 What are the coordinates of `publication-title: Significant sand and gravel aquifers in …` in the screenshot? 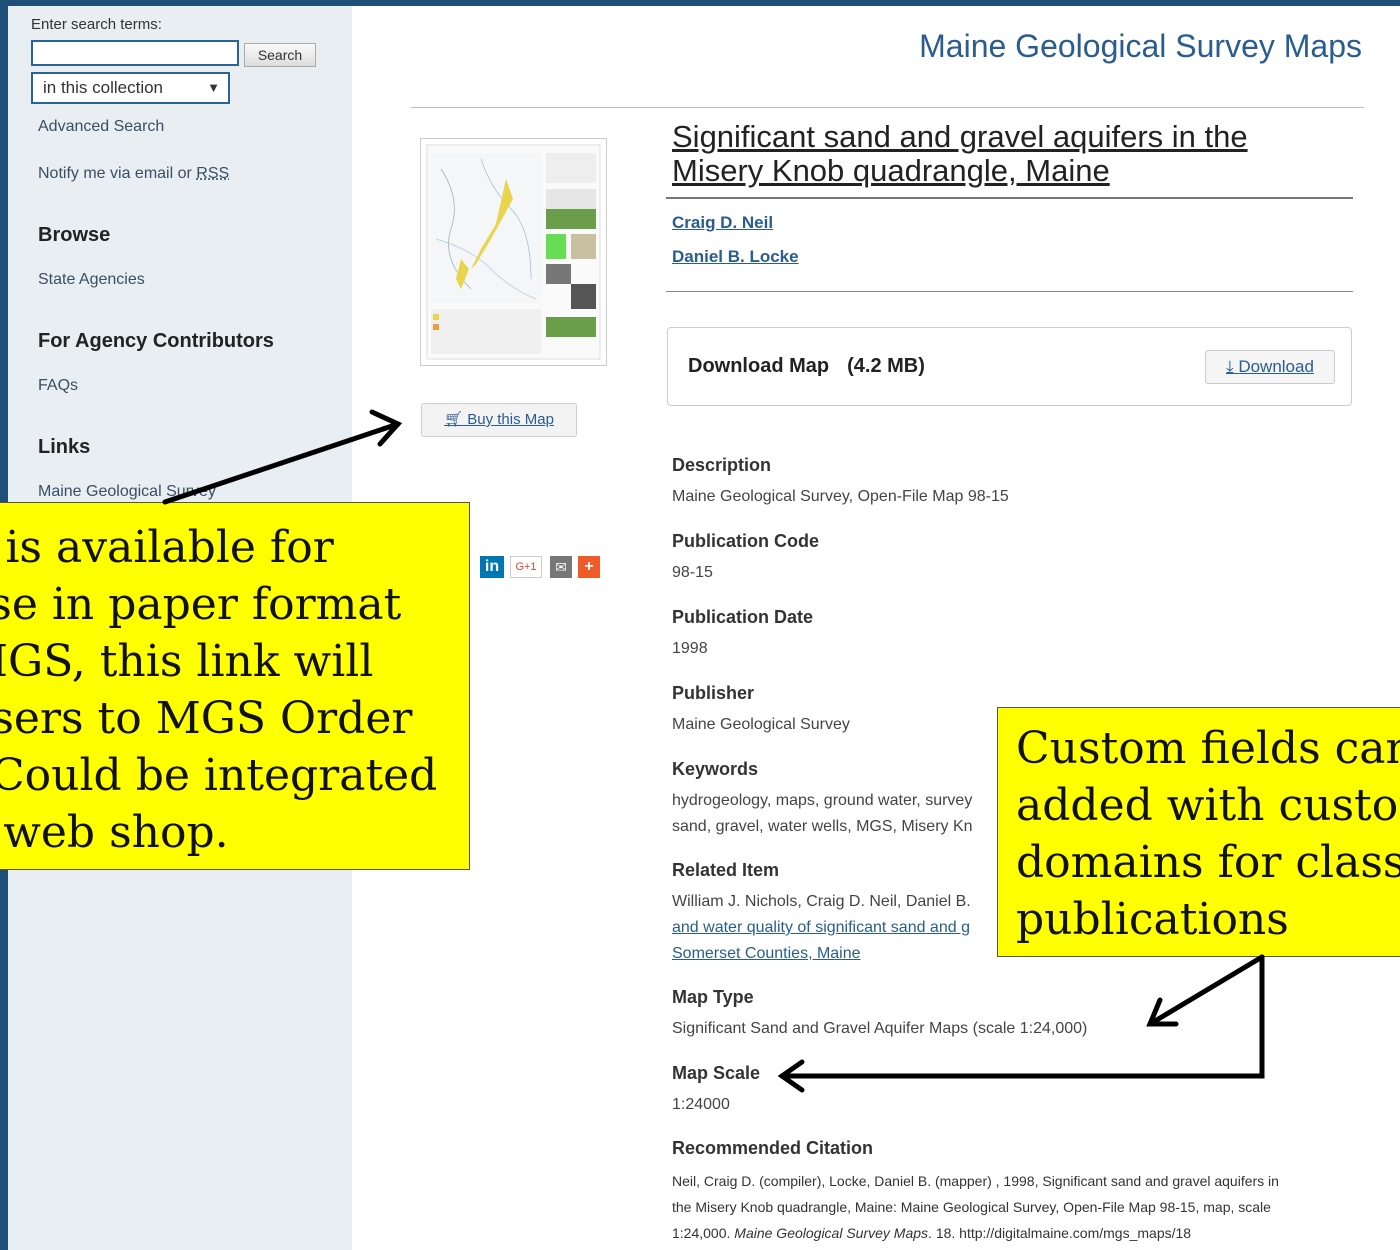 It's located at (1002, 154).